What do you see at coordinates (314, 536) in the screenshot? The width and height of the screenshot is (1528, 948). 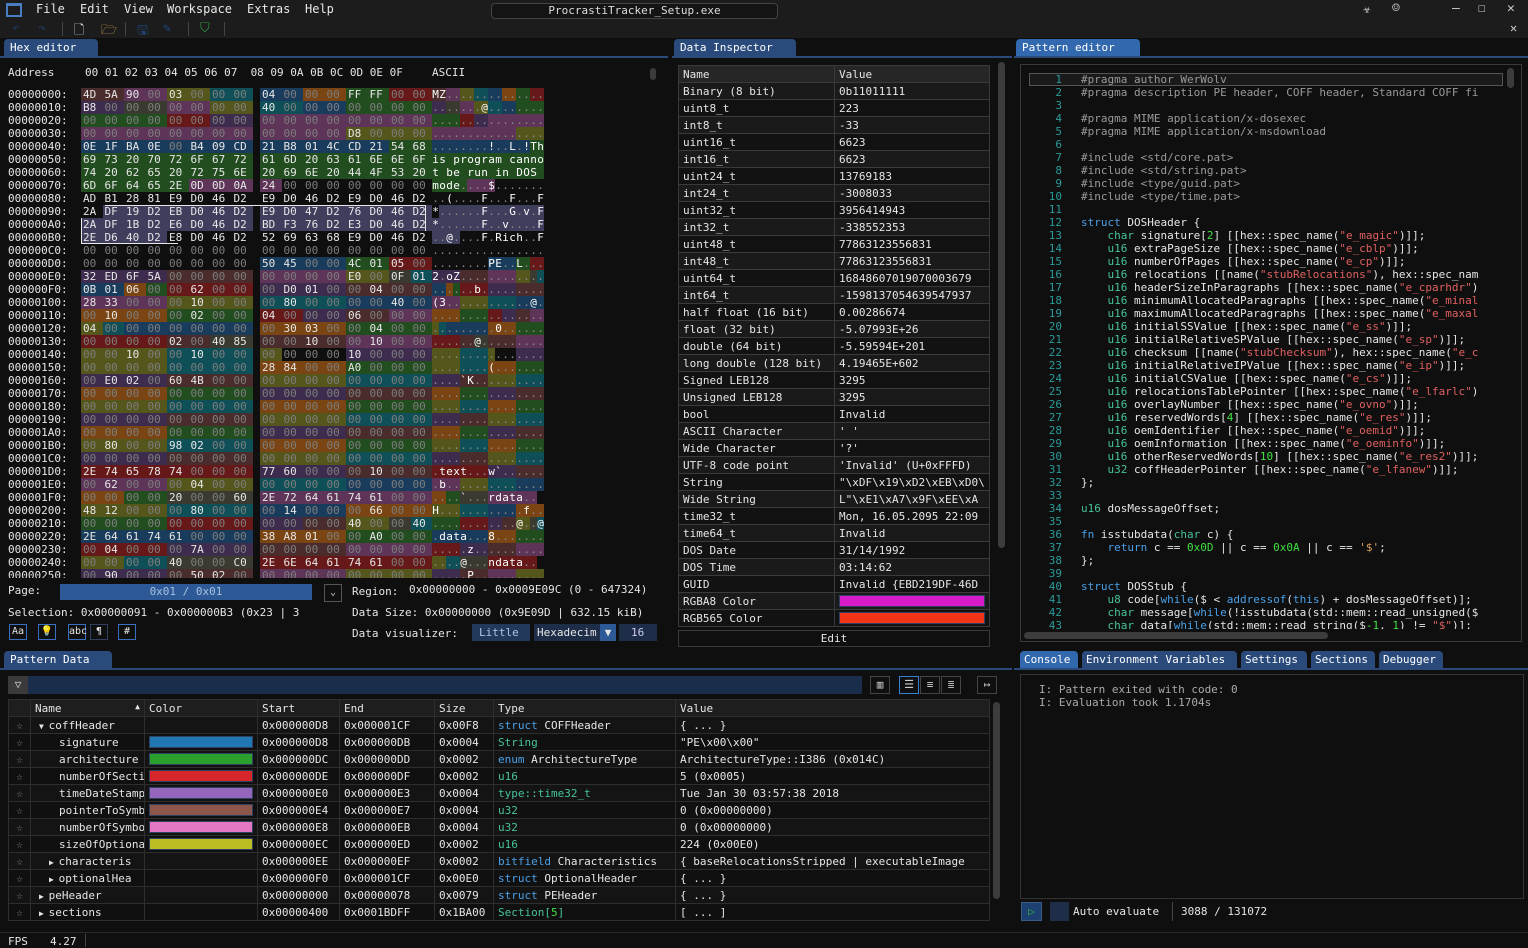 I see `hex-byte: 01` at bounding box center [314, 536].